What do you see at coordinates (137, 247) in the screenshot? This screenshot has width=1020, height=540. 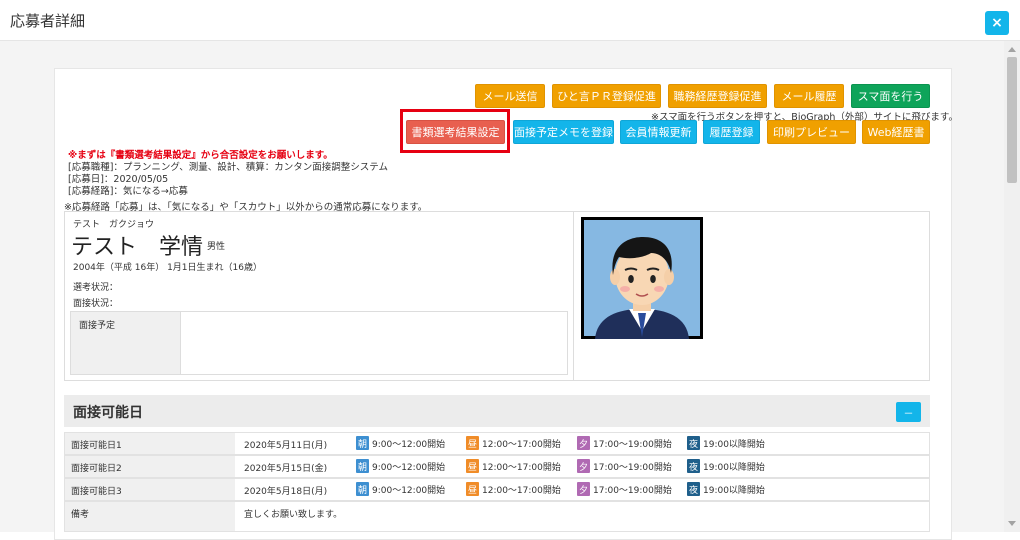 I see `applicant-name: テスト 学情` at bounding box center [137, 247].